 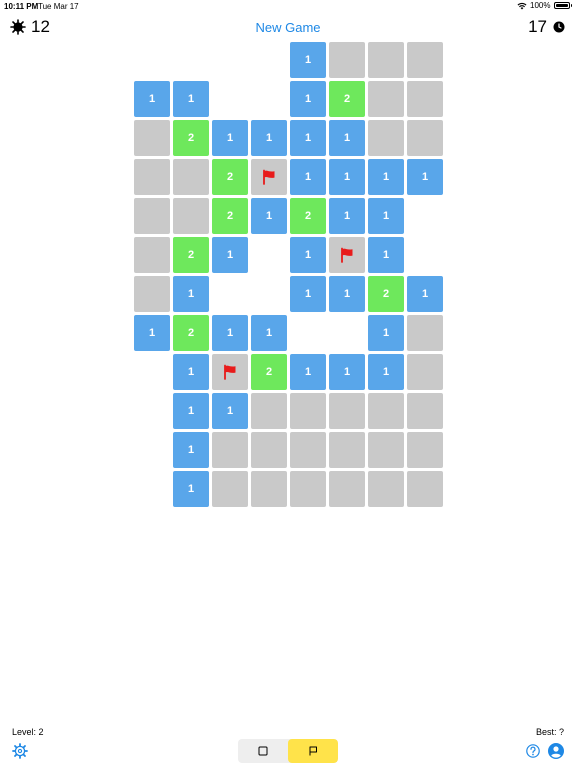 What do you see at coordinates (288, 6) in the screenshot?
I see `status-bar: 10:11 PM Tue Mar 17 100%` at bounding box center [288, 6].